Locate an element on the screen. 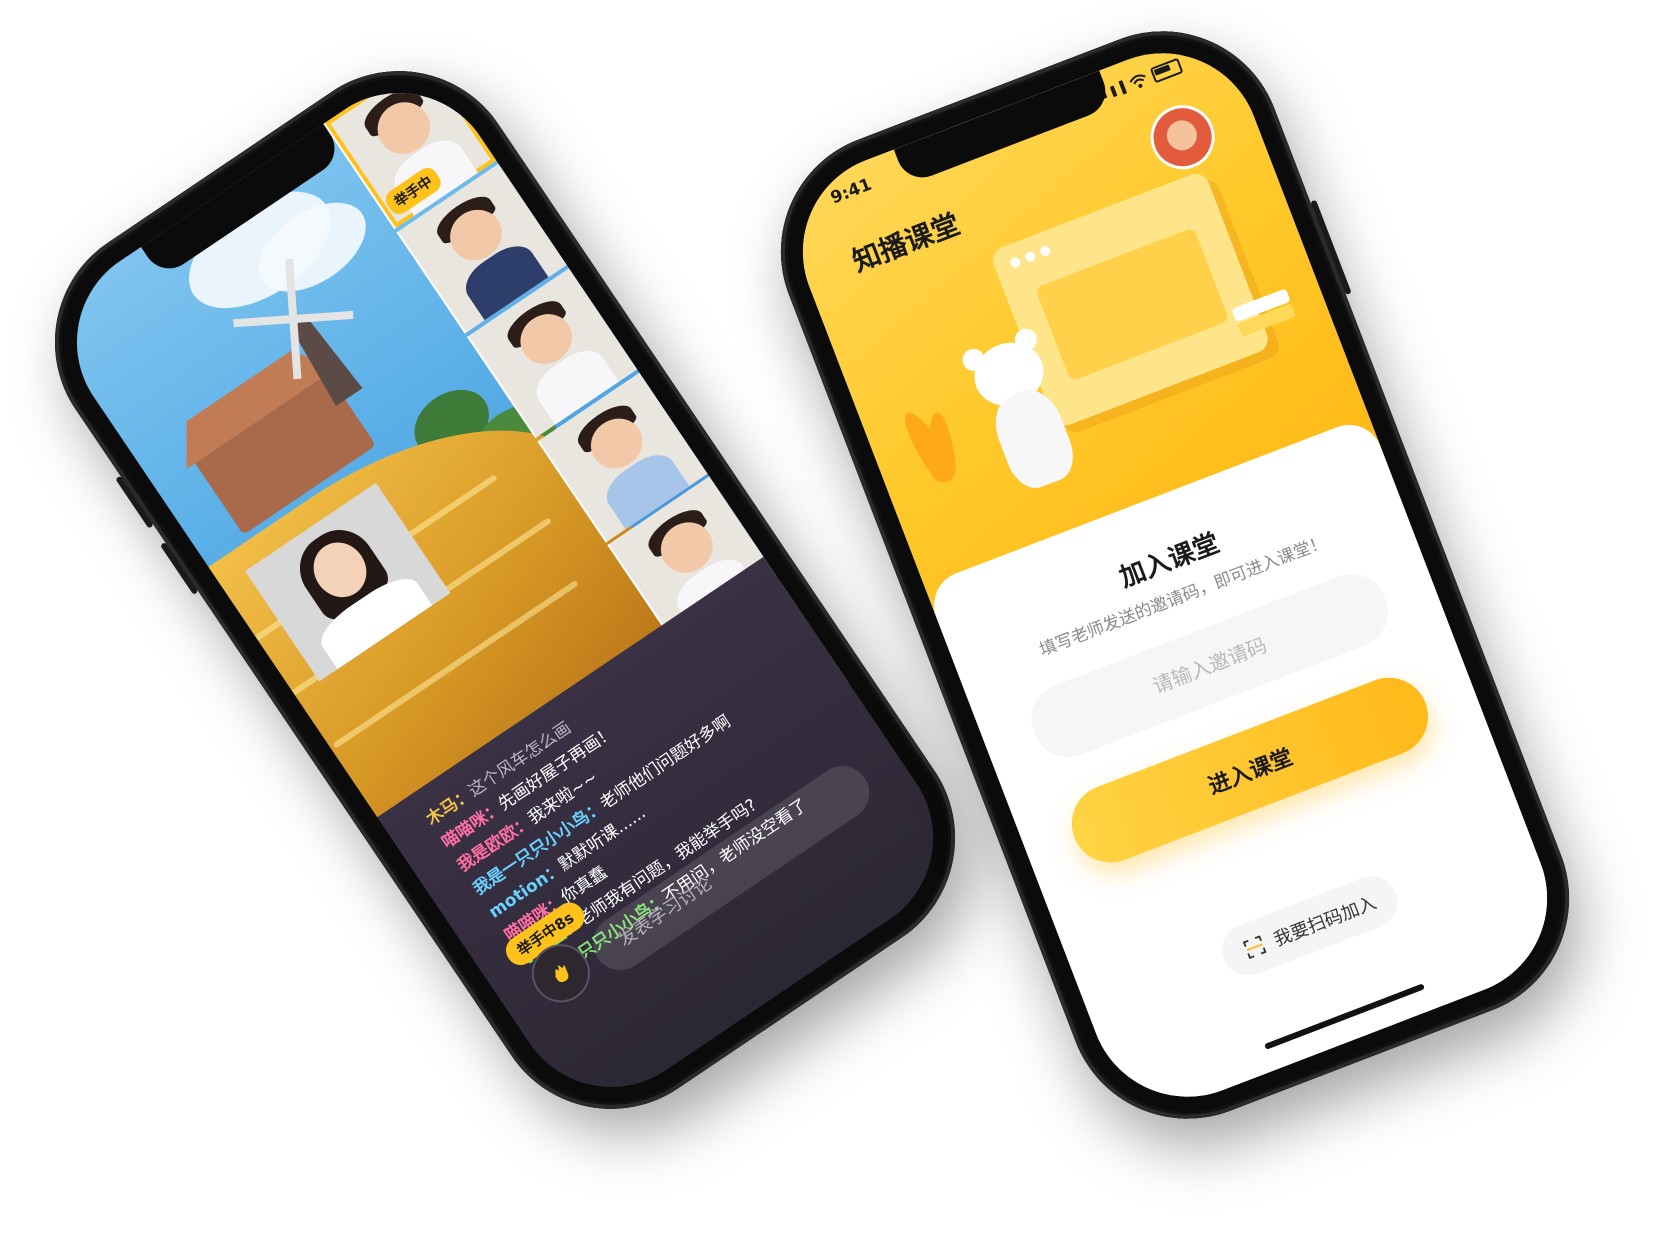 The image size is (1660, 1234). avatar is located at coordinates (1182, 137).